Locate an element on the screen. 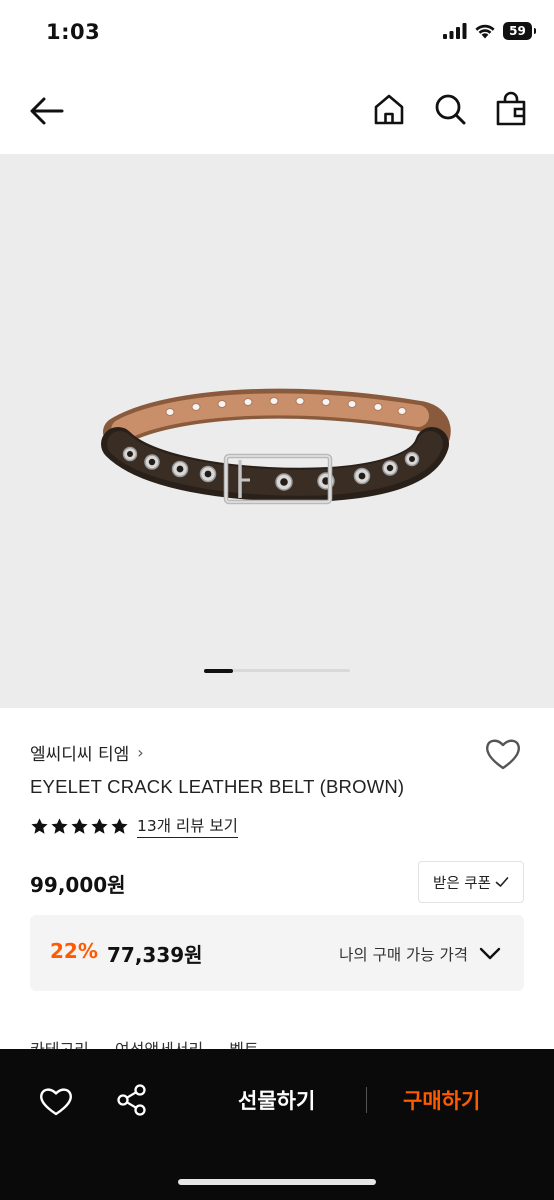 This screenshot has width=554, height=1200. home-icon is located at coordinates (389, 109).